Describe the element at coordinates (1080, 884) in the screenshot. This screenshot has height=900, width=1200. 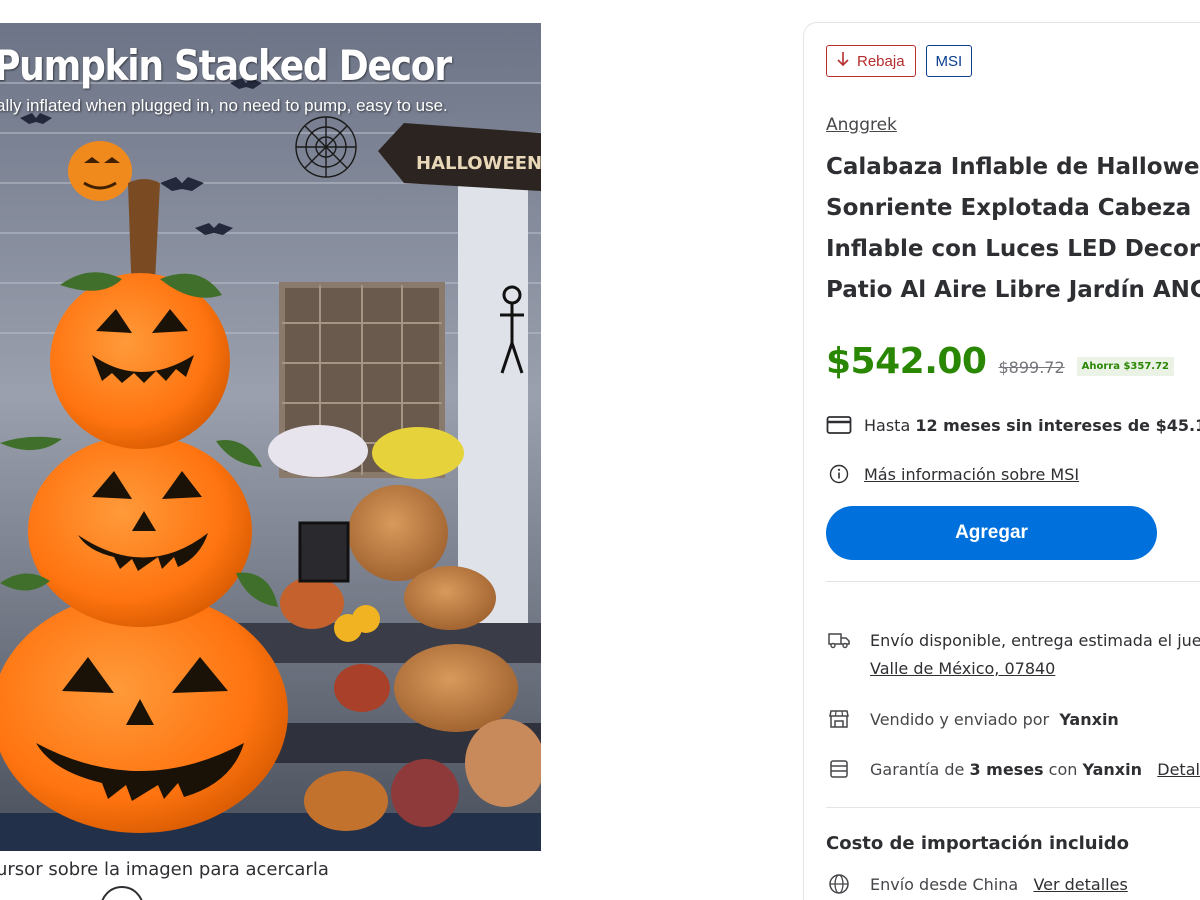
I see `ship-from-details-link: Ver detalles` at that location.